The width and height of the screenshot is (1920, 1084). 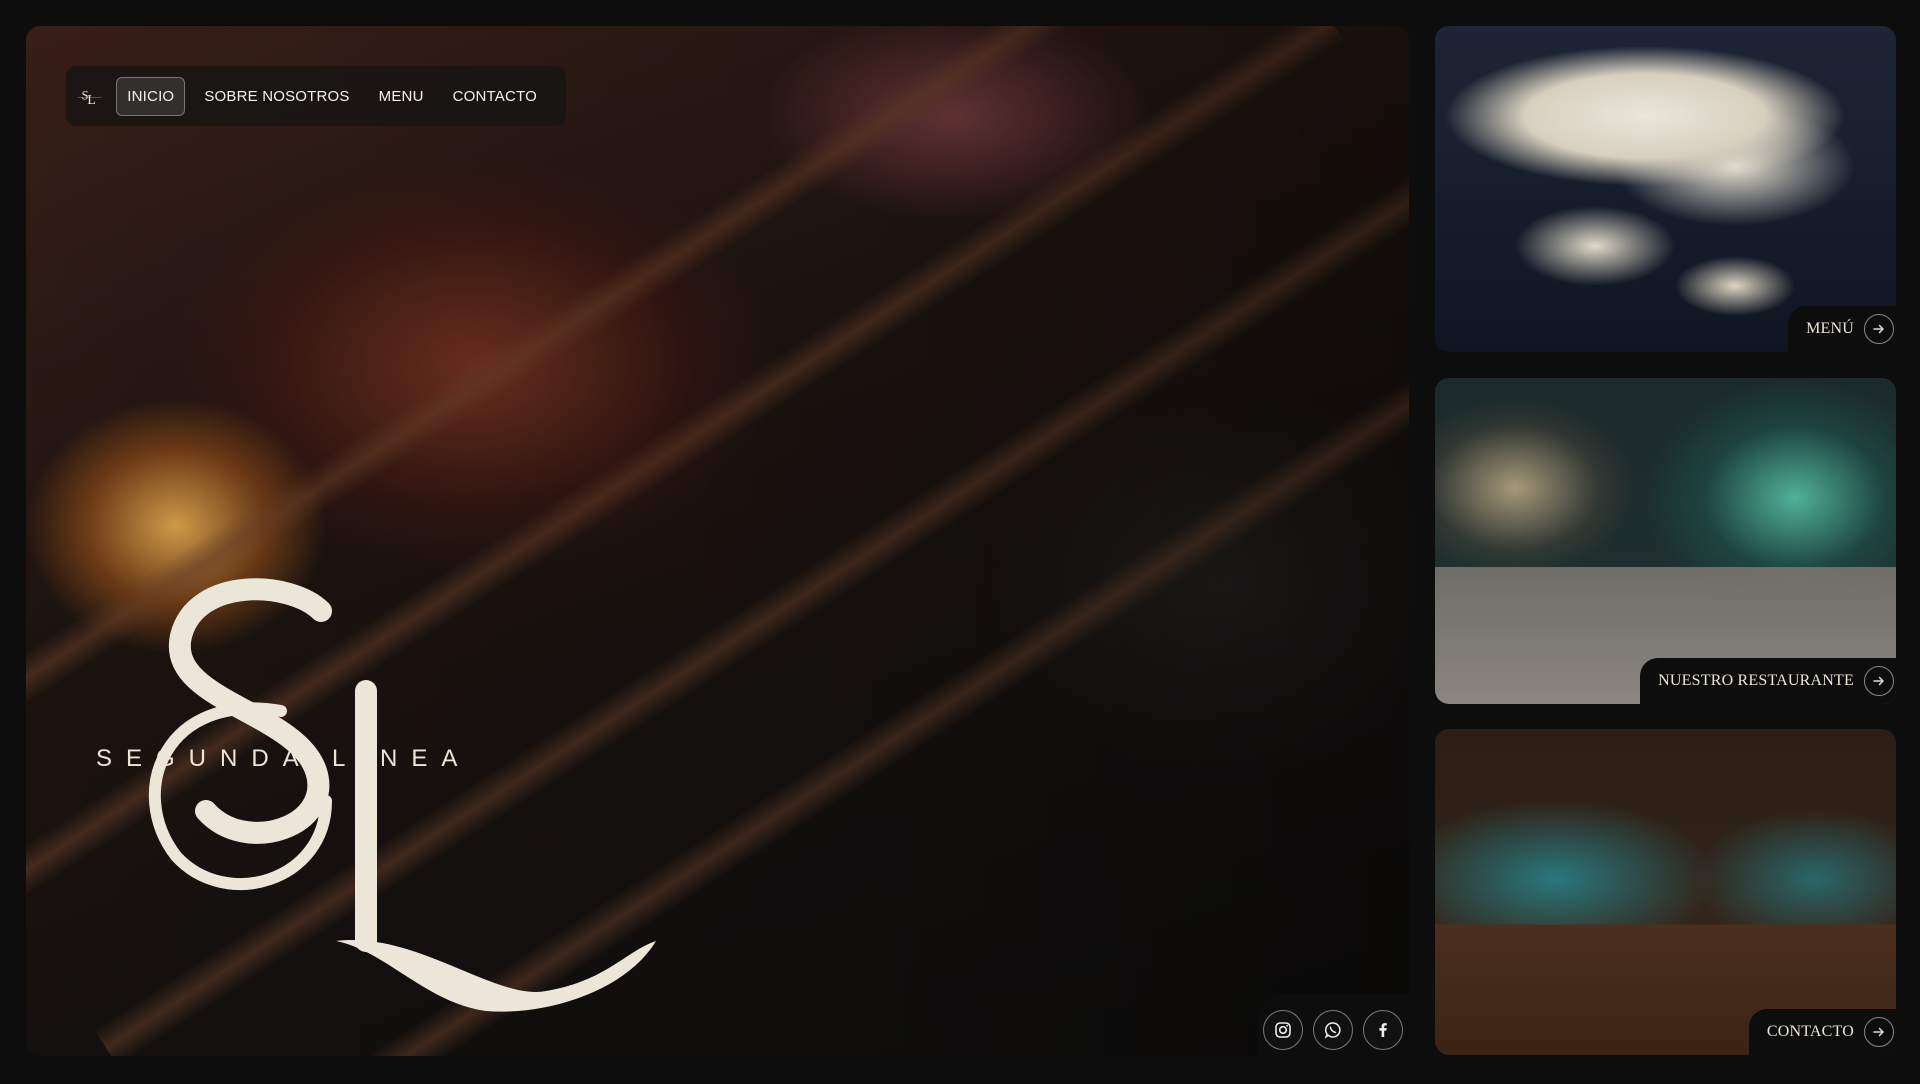 What do you see at coordinates (283, 758) in the screenshot?
I see `brand-name: SEGUNDA LINEA` at bounding box center [283, 758].